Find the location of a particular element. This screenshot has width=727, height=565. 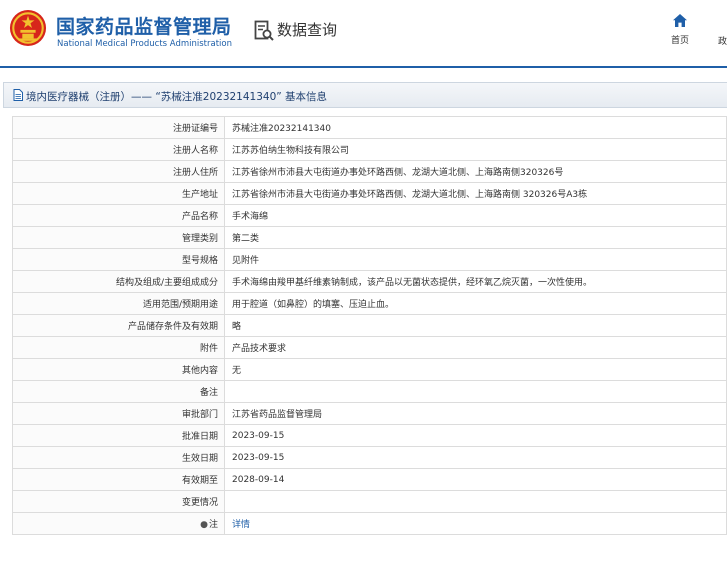

row-value: 江苏苏伯纳生物科技有限公司 is located at coordinates (475, 149).